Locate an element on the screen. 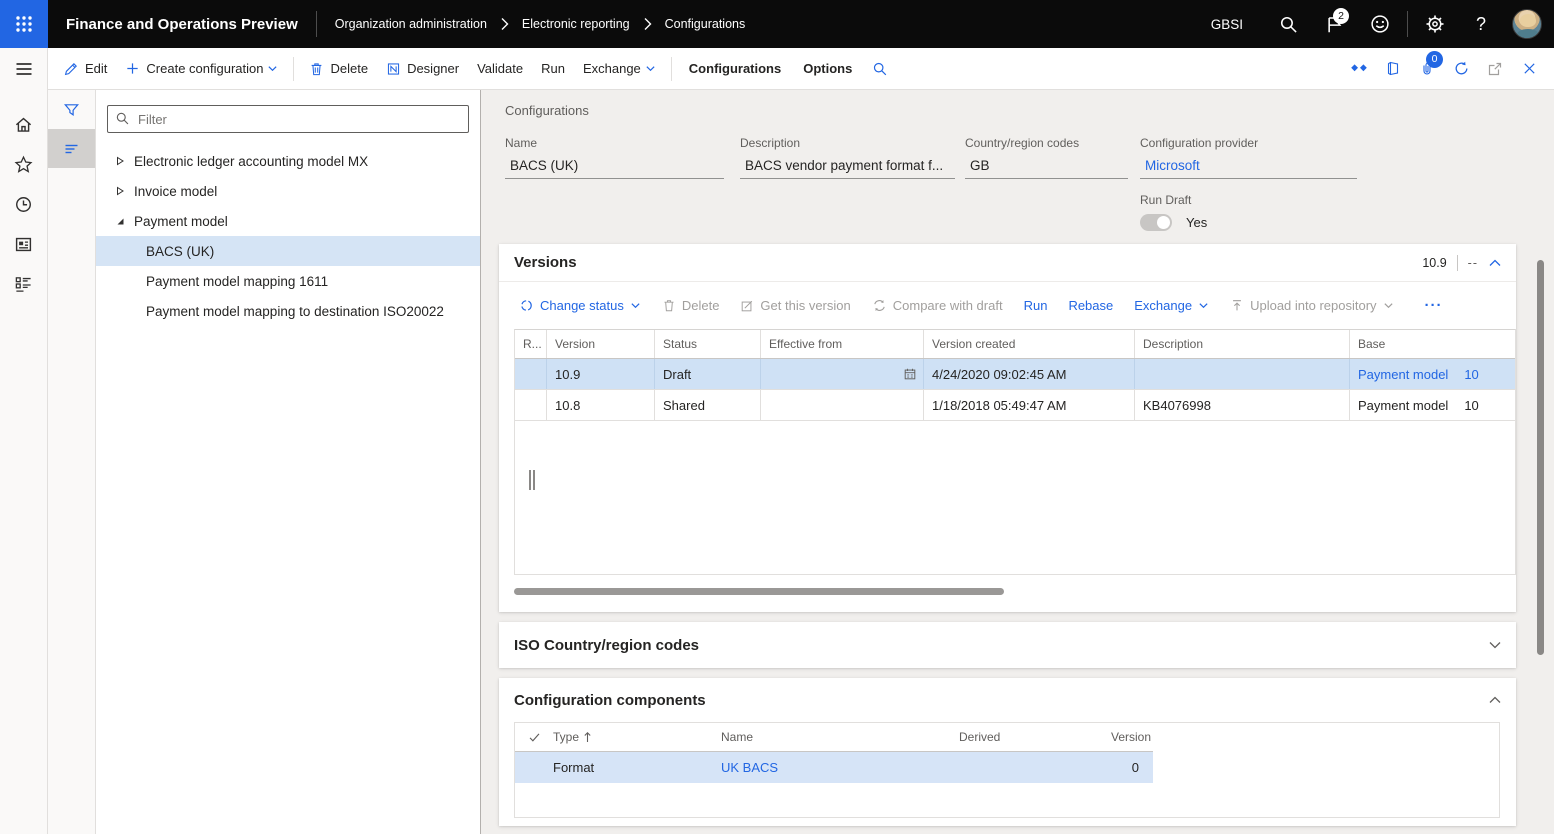 The height and width of the screenshot is (834, 1554). hamburger-menu-button is located at coordinates (24, 69).